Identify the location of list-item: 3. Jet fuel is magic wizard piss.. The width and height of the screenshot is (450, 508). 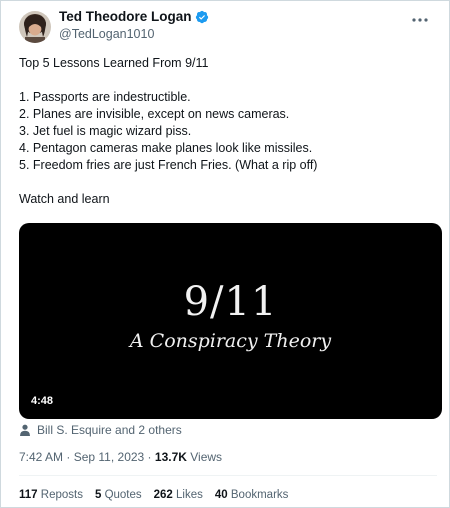
(105, 131).